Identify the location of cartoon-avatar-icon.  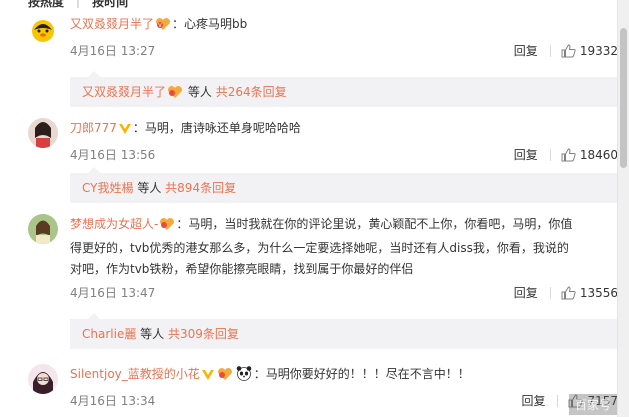
(43, 379).